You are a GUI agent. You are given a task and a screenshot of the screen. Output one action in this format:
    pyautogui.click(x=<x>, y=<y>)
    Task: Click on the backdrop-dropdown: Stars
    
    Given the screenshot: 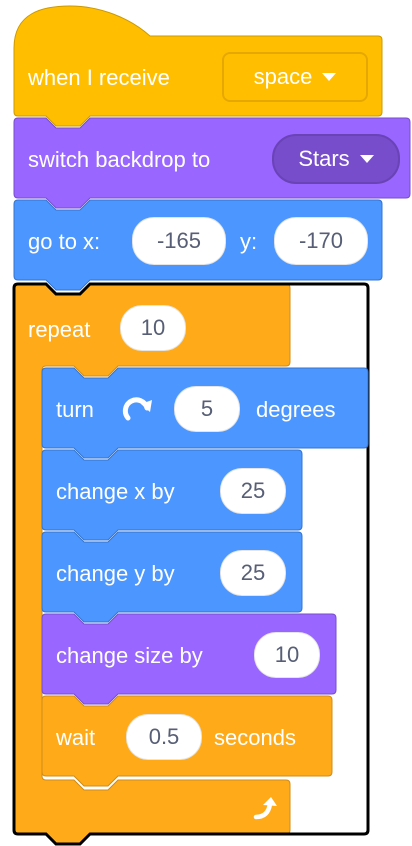 What is the action you would take?
    pyautogui.click(x=336, y=159)
    